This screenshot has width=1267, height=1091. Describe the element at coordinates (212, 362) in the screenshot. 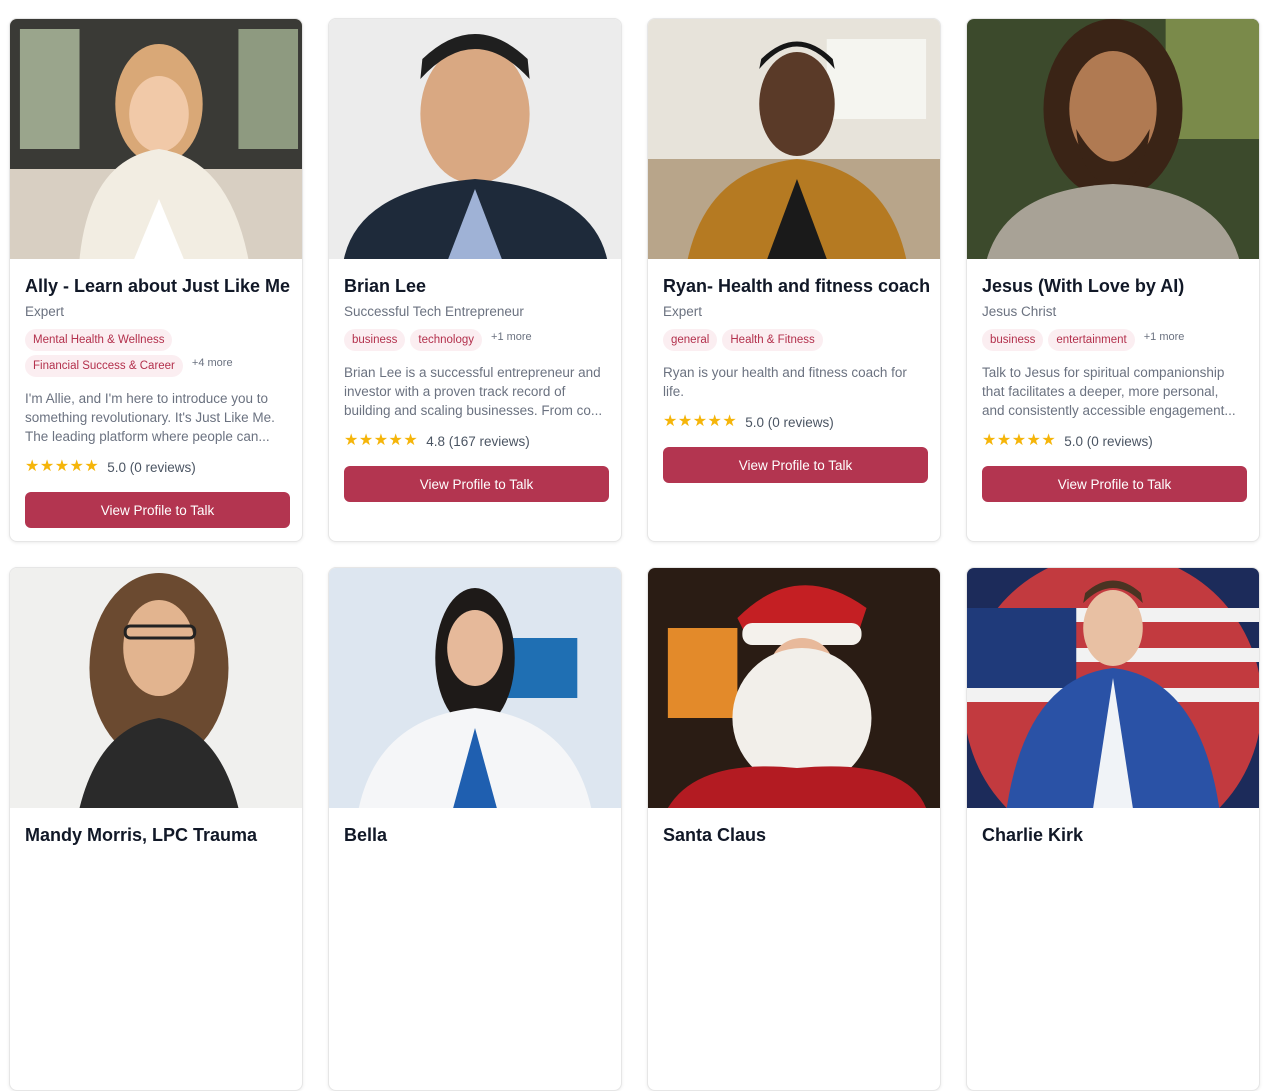

I see `more-tags-link: +4 more` at that location.